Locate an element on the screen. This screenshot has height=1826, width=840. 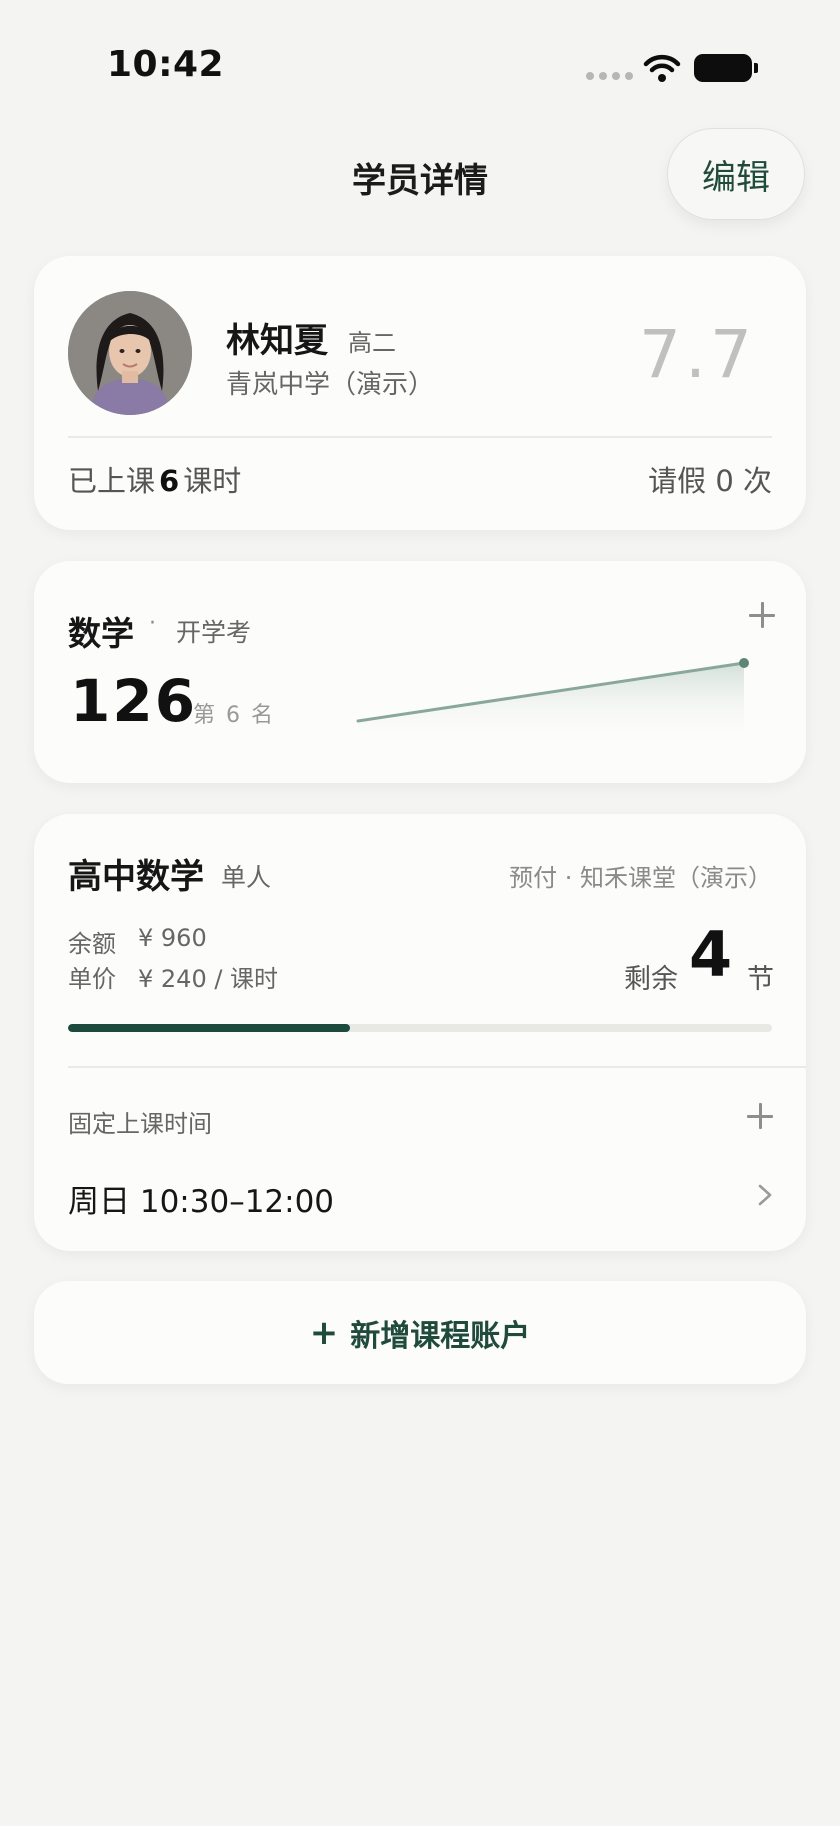
status-time: 10:42 is located at coordinates (166, 64).